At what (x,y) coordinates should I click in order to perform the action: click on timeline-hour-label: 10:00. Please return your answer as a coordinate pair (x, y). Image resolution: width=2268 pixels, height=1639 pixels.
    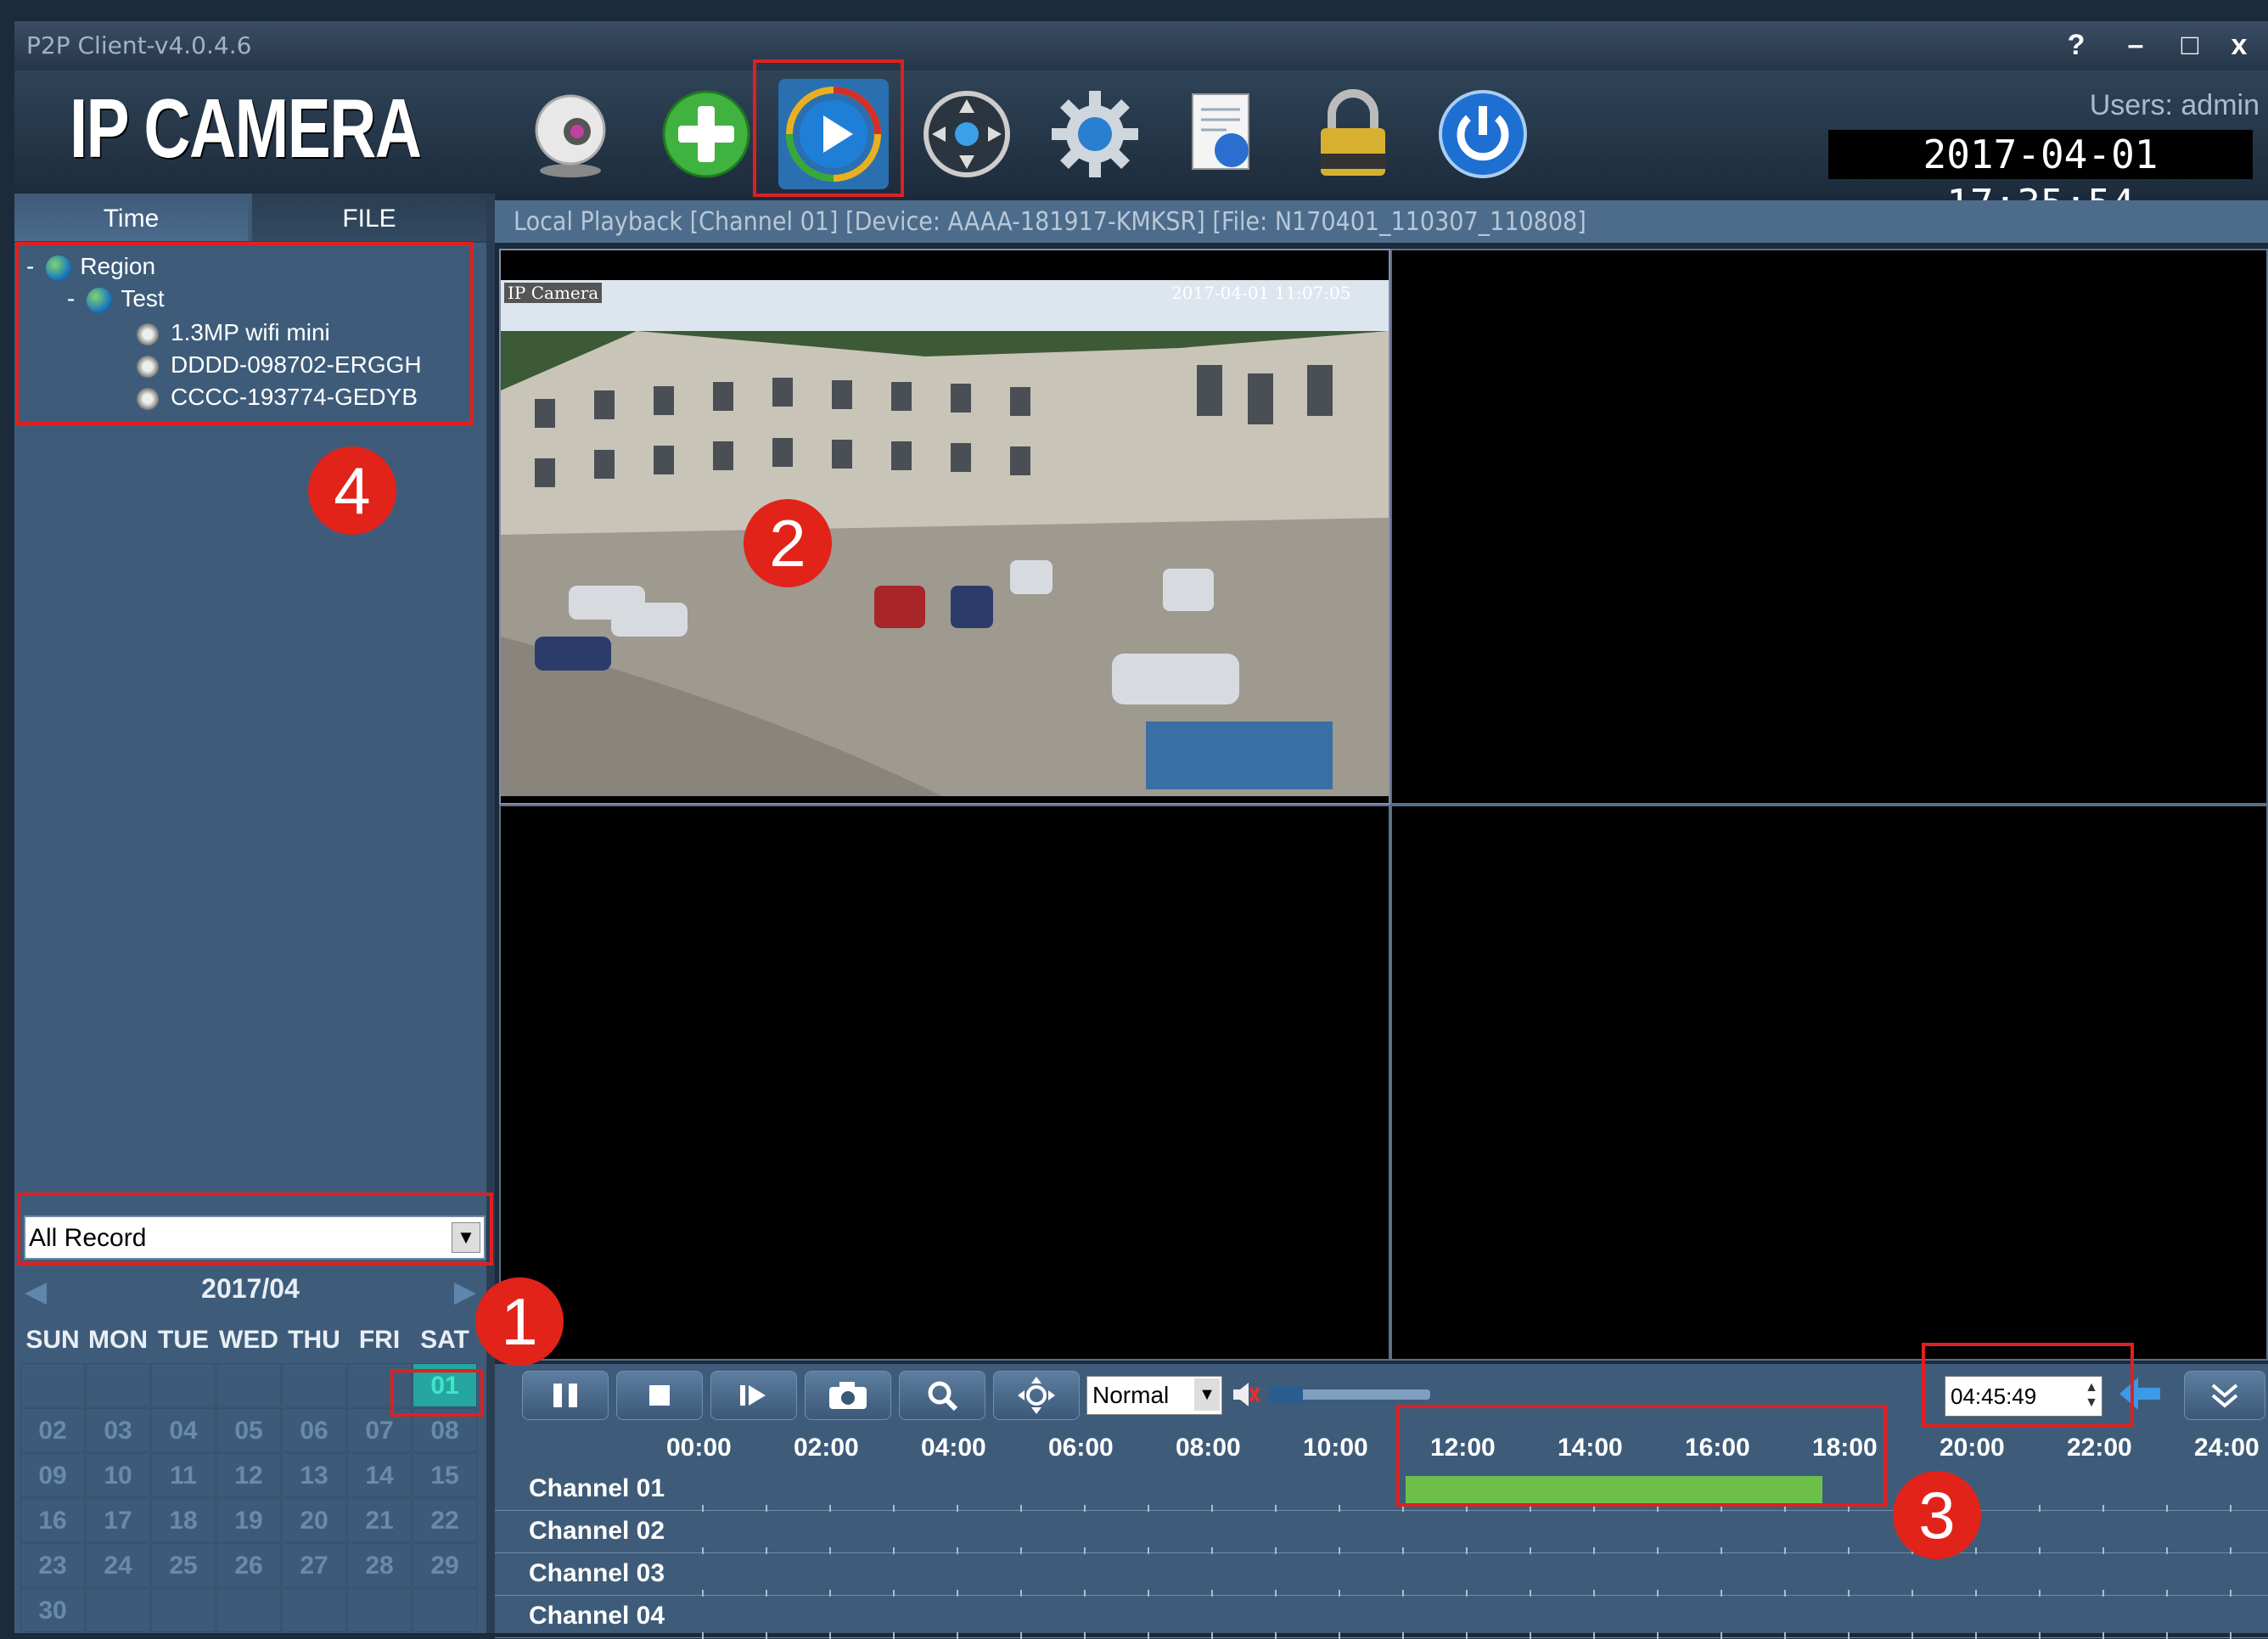
    Looking at the image, I should click on (1335, 1448).